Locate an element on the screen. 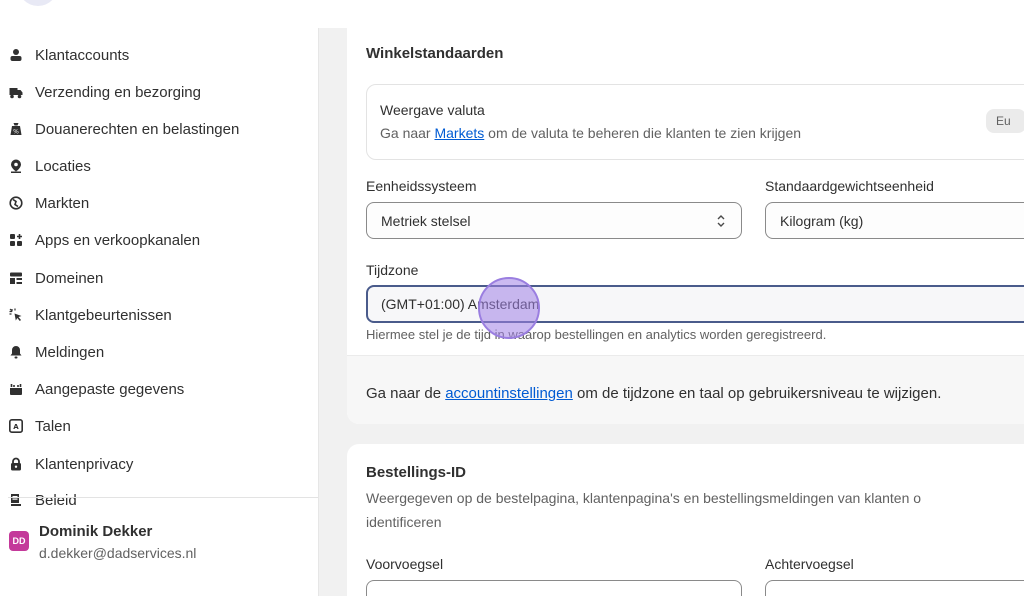  svg-text: A is located at coordinates (16, 427).